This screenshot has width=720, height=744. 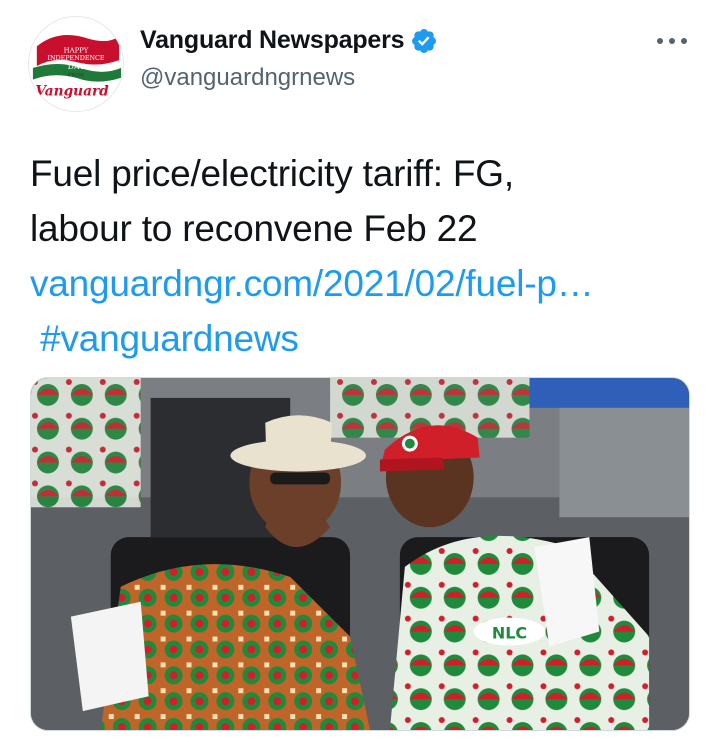 I want to click on verified-badge-icon, so click(x=424, y=41).